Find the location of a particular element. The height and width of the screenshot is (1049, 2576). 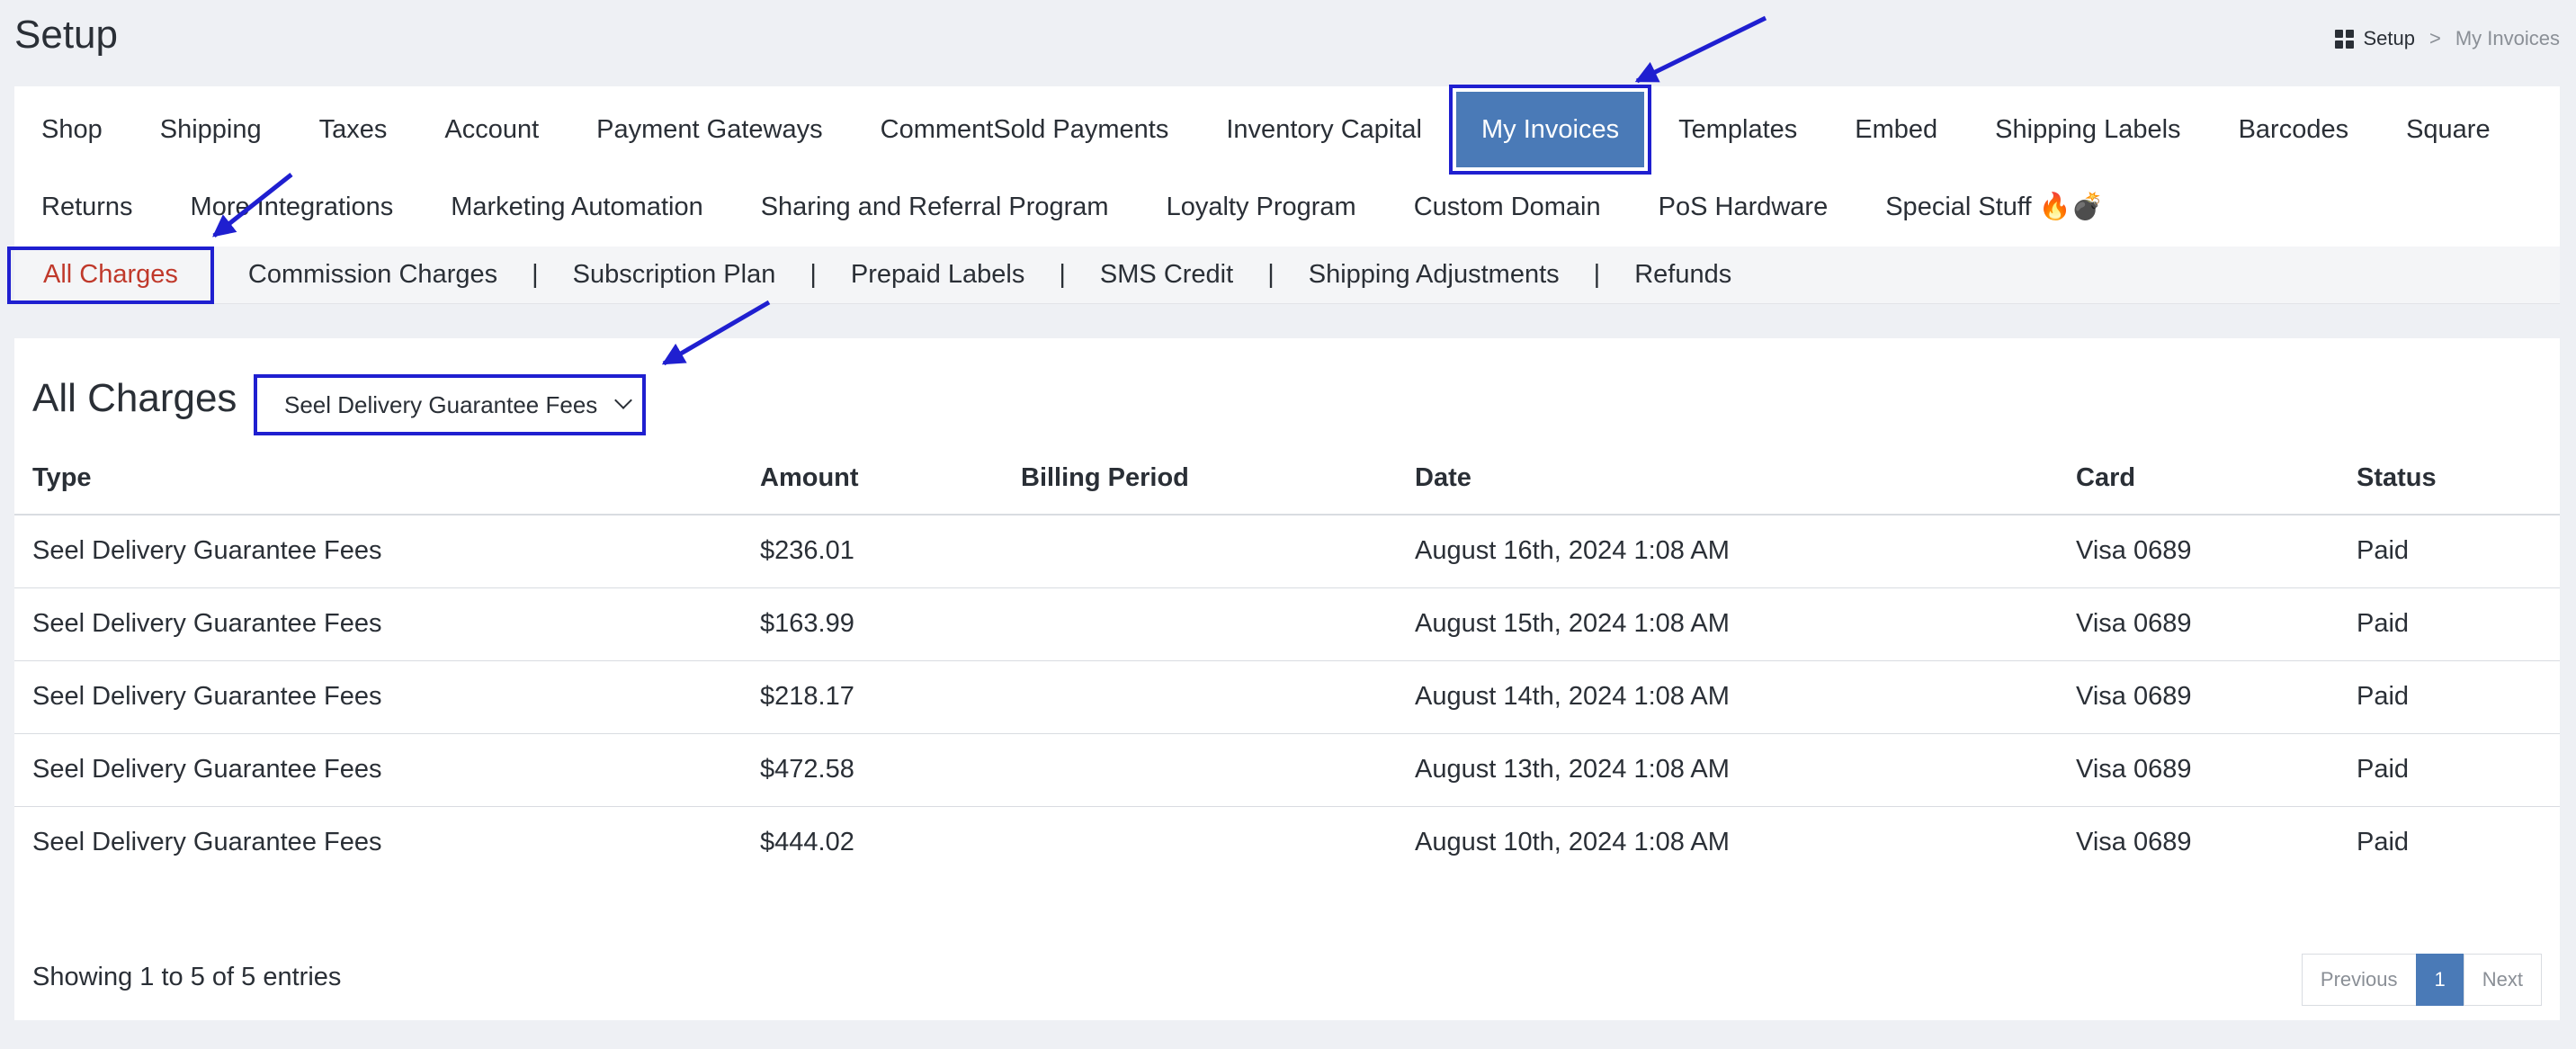

column-header-status: Status is located at coordinates (2449, 479).